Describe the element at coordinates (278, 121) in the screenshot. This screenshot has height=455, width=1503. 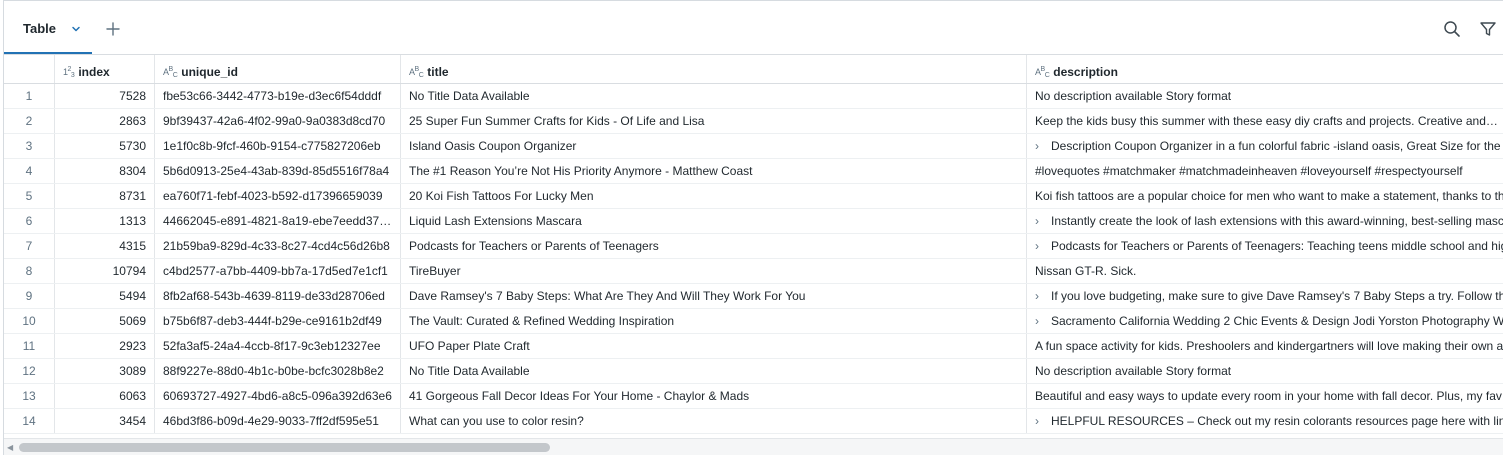
I see `unique-id-cell: 9bf39437-42a6-4f02-99a0-9a0383d8cd70` at that location.